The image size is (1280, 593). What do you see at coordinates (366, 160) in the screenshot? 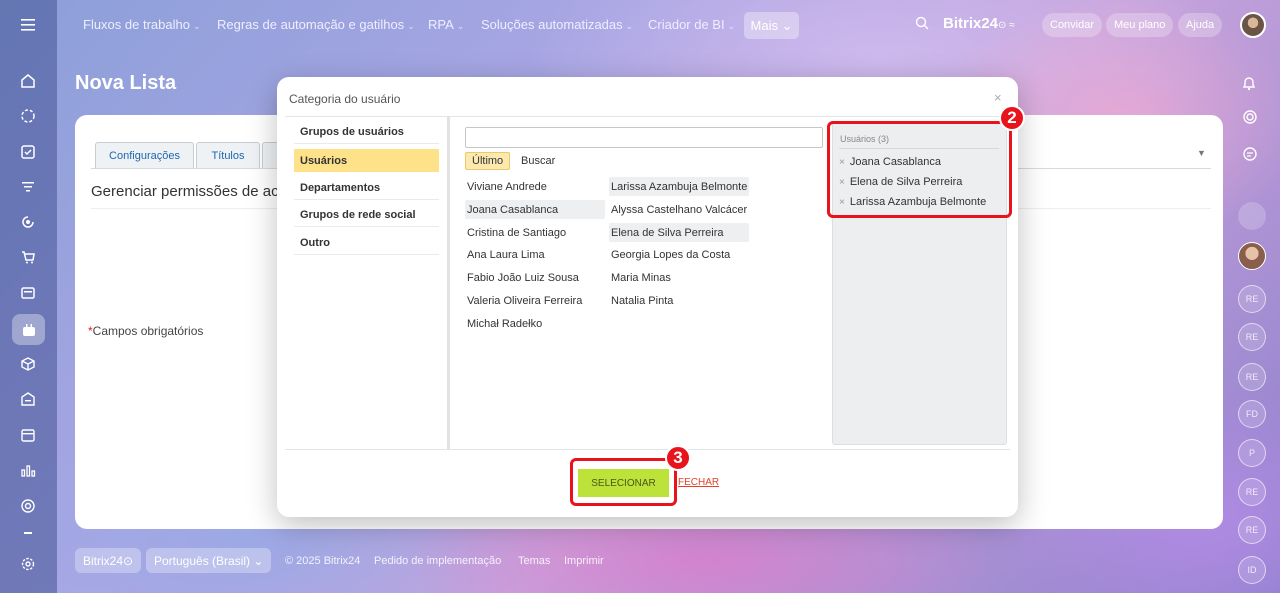
I see `category-users: Usuários` at bounding box center [366, 160].